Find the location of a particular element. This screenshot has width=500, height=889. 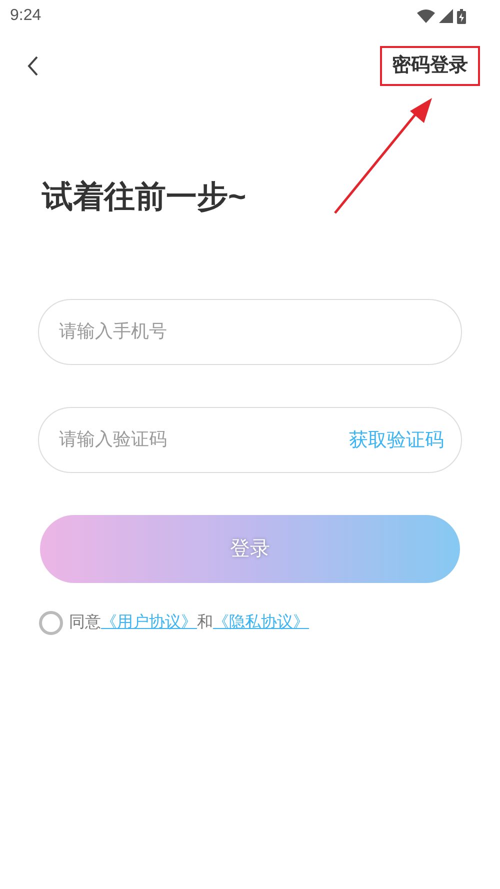

password-login-button: 密码登录 is located at coordinates (430, 66).